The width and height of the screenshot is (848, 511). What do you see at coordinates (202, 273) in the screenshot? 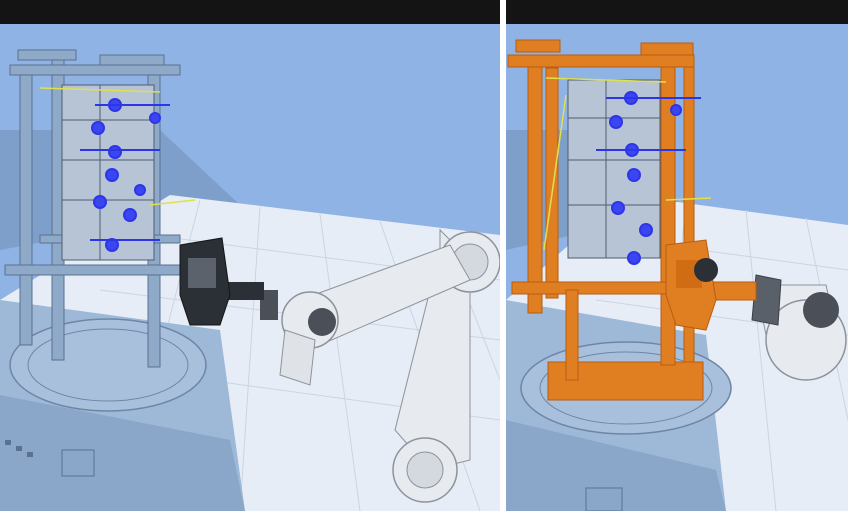
I see `scanner-lens` at bounding box center [202, 273].